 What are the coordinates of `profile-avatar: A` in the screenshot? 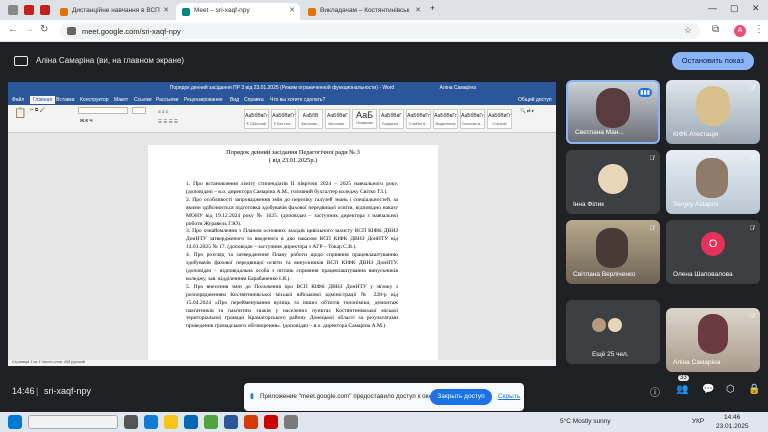 It's located at (740, 31).